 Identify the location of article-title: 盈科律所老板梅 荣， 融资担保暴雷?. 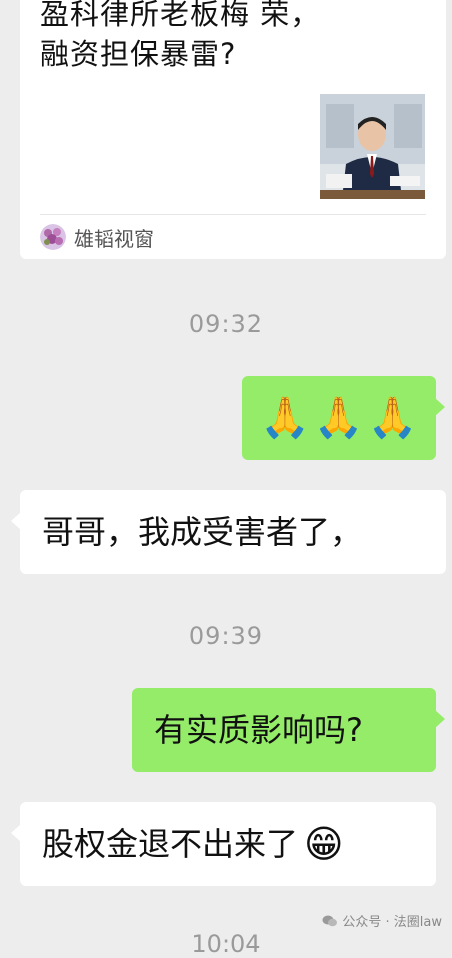
(180, 35).